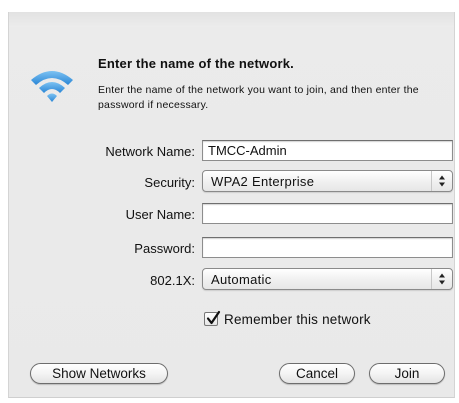 Image resolution: width=459 pixels, height=403 pixels. I want to click on security-popup: WPA2 Enterprise, so click(327, 181).